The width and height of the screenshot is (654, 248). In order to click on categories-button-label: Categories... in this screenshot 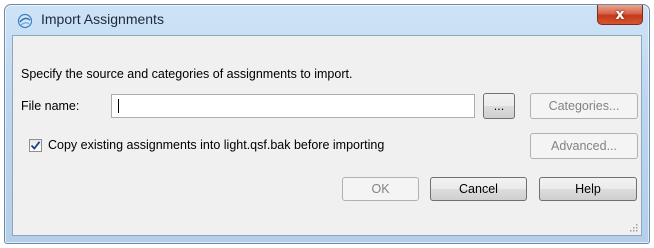, I will do `click(584, 106)`.